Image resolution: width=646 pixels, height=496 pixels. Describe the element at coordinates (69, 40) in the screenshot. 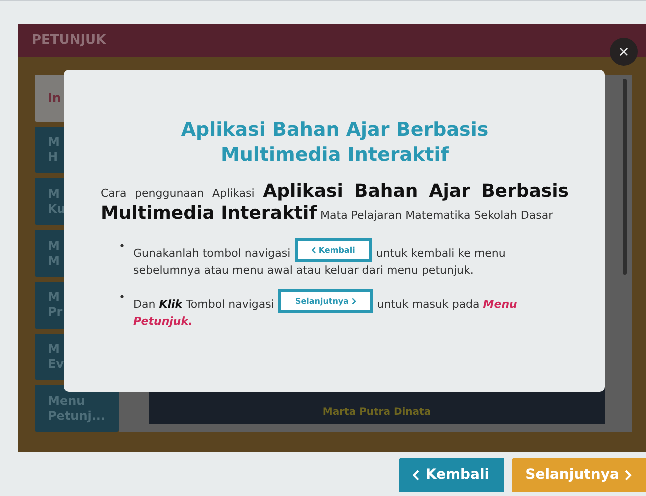

I see `window-title: PETUNJUK` at that location.